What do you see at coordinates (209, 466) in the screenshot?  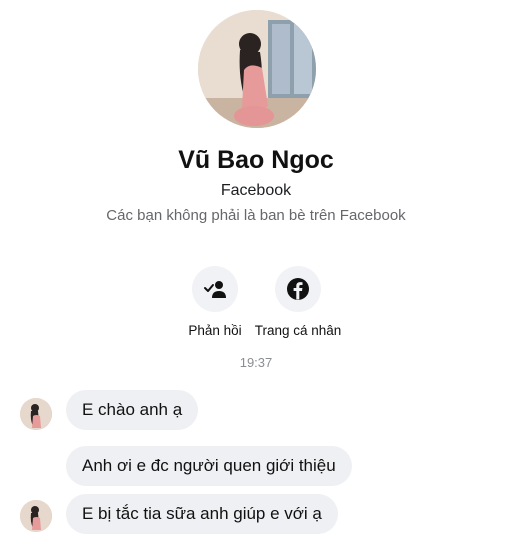 I see `message-bubble: Anh ơi e đc người quen giới thiệu` at bounding box center [209, 466].